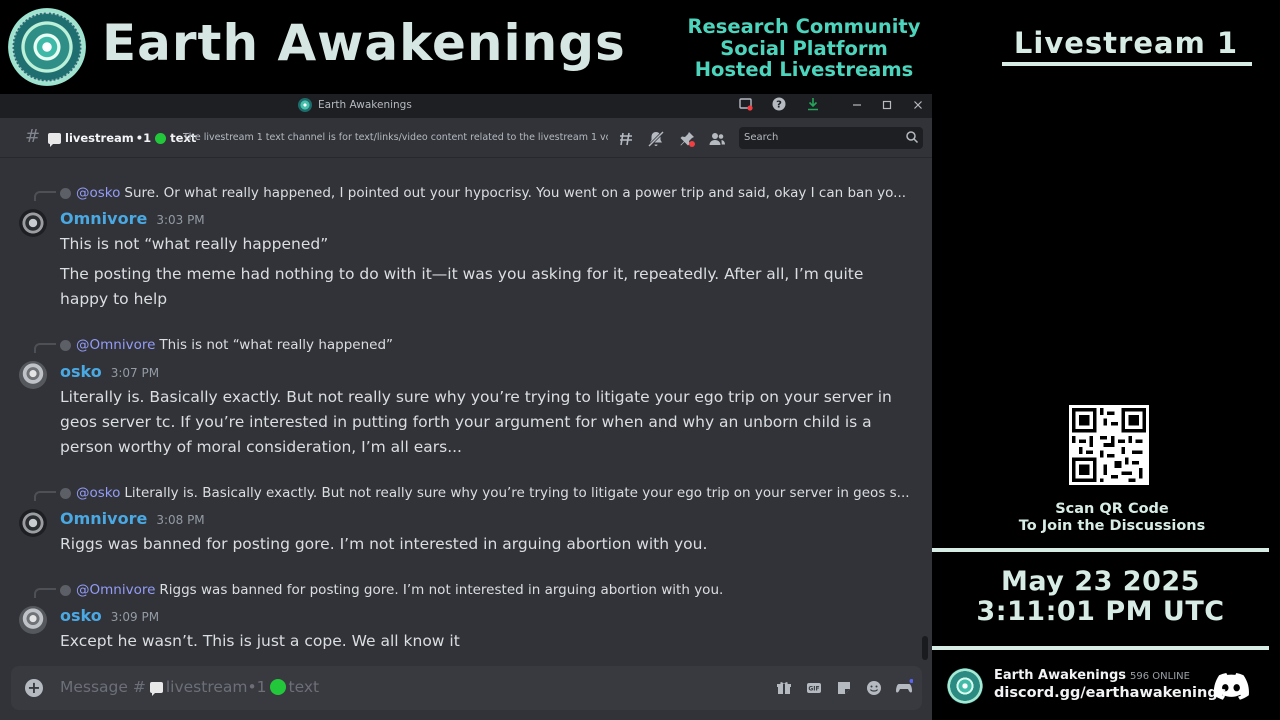 Image resolution: width=1280 pixels, height=720 pixels. I want to click on message-author: Omnivore 3:03 PM, so click(132, 218).